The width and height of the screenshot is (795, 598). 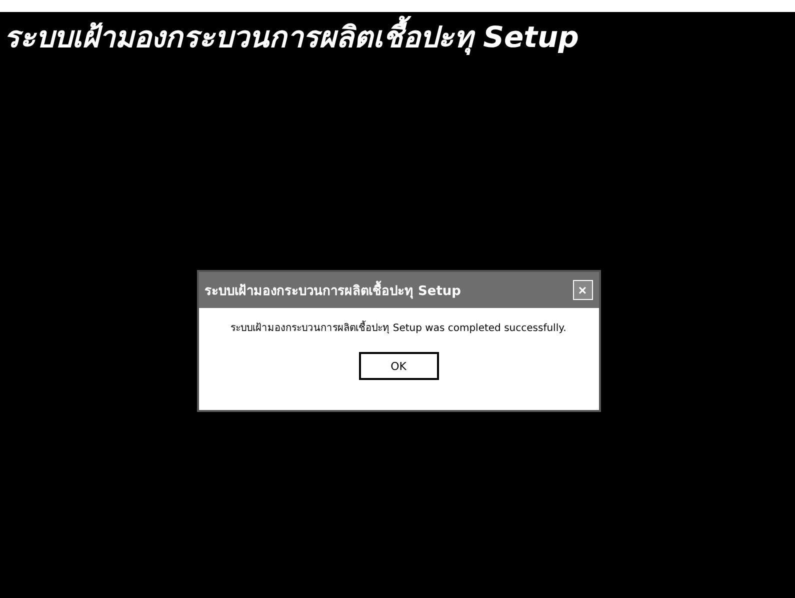 I want to click on completion-message: ระบบเฝ้ามองกระบวนการผลิตเชื้อปะทุ Setup was completed successfully., so click(x=398, y=327).